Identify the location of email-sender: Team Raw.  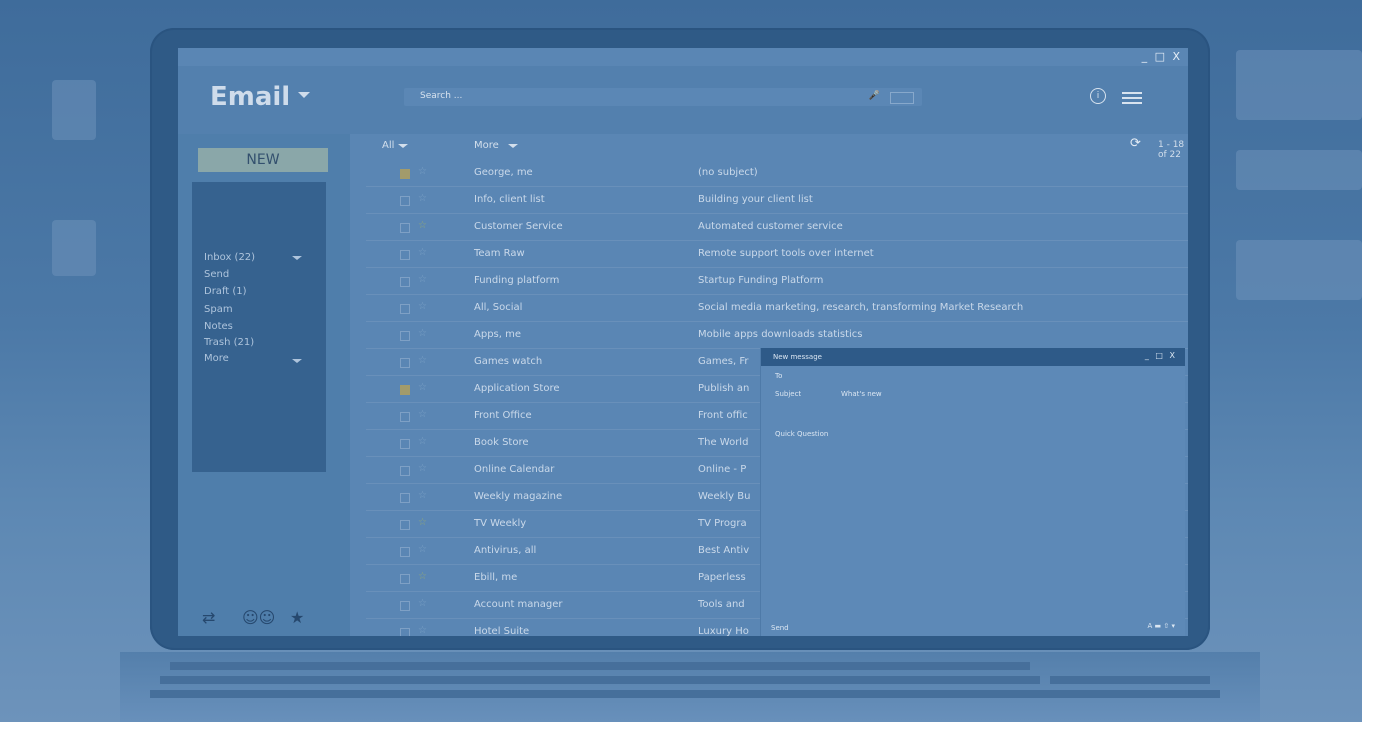
(499, 253).